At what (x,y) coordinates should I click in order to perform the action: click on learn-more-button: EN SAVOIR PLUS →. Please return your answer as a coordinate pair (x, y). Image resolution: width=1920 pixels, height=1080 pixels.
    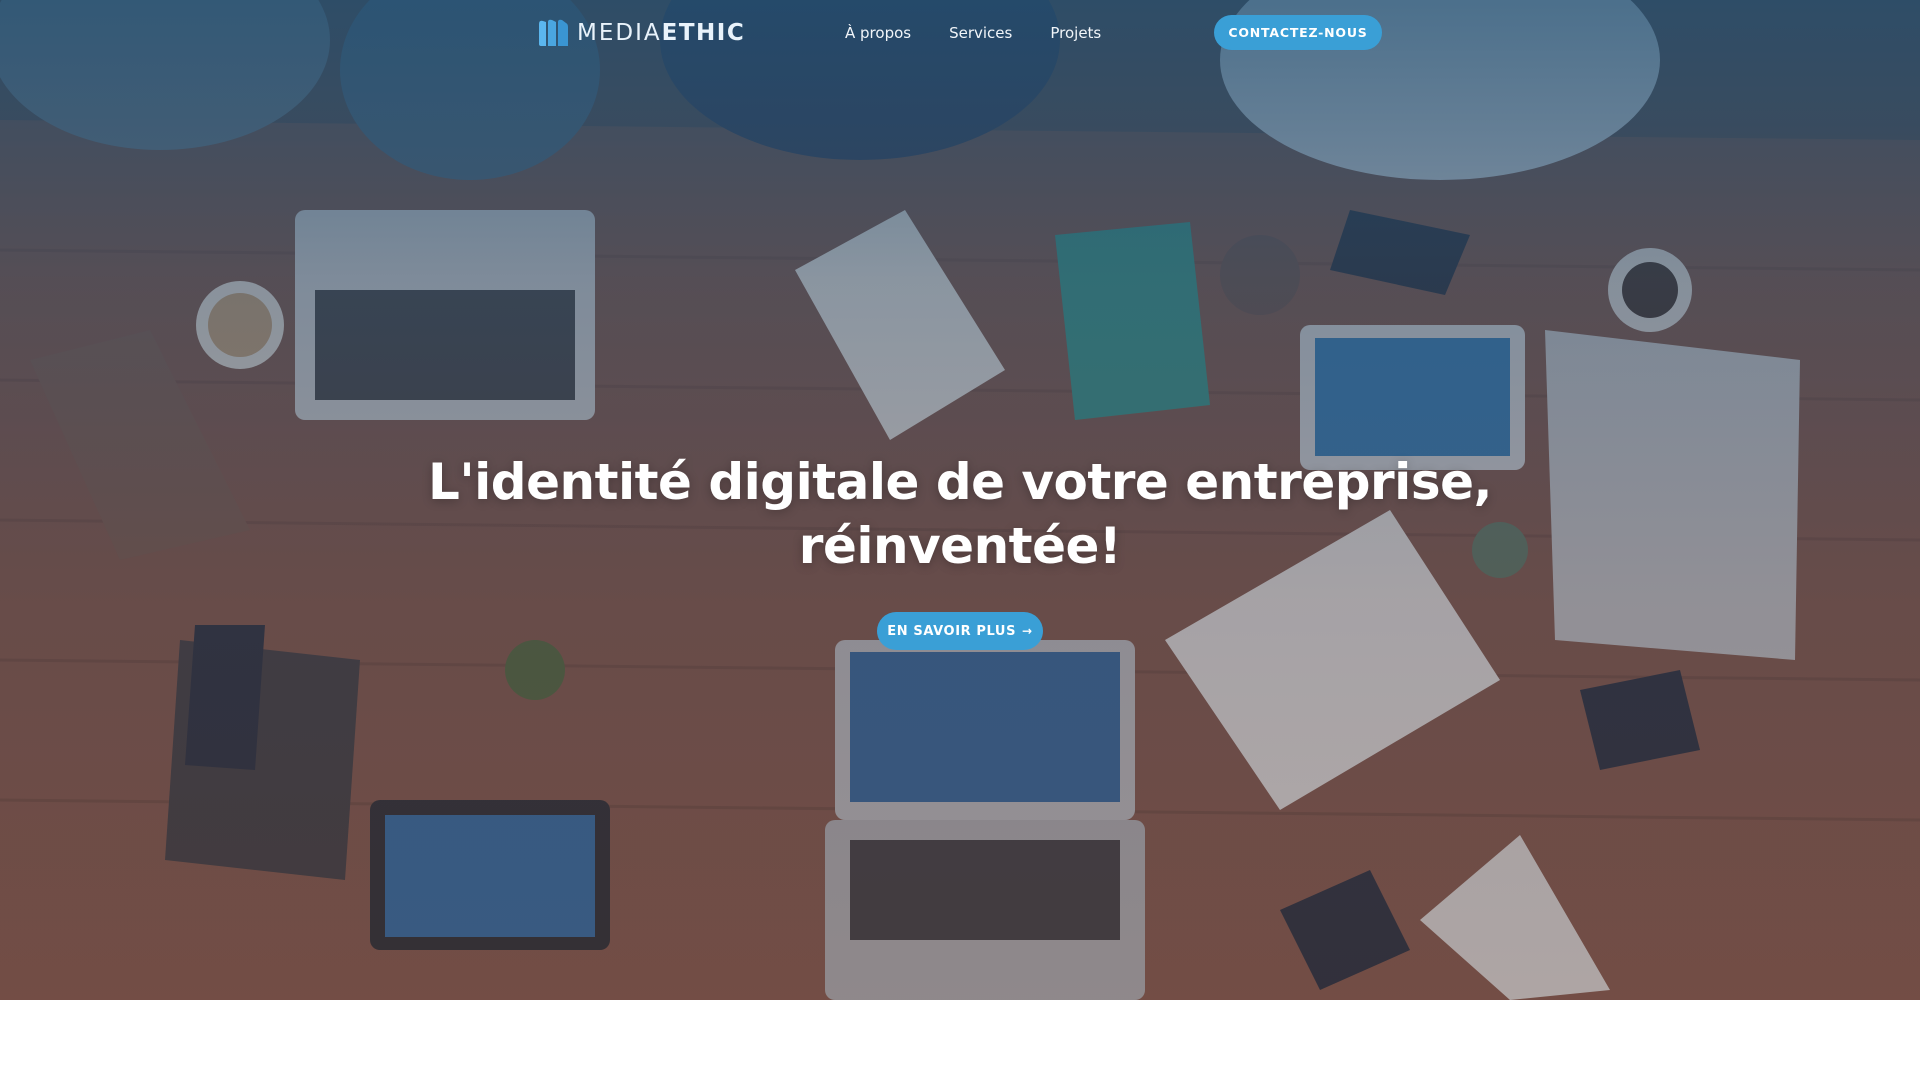
    Looking at the image, I should click on (960, 631).